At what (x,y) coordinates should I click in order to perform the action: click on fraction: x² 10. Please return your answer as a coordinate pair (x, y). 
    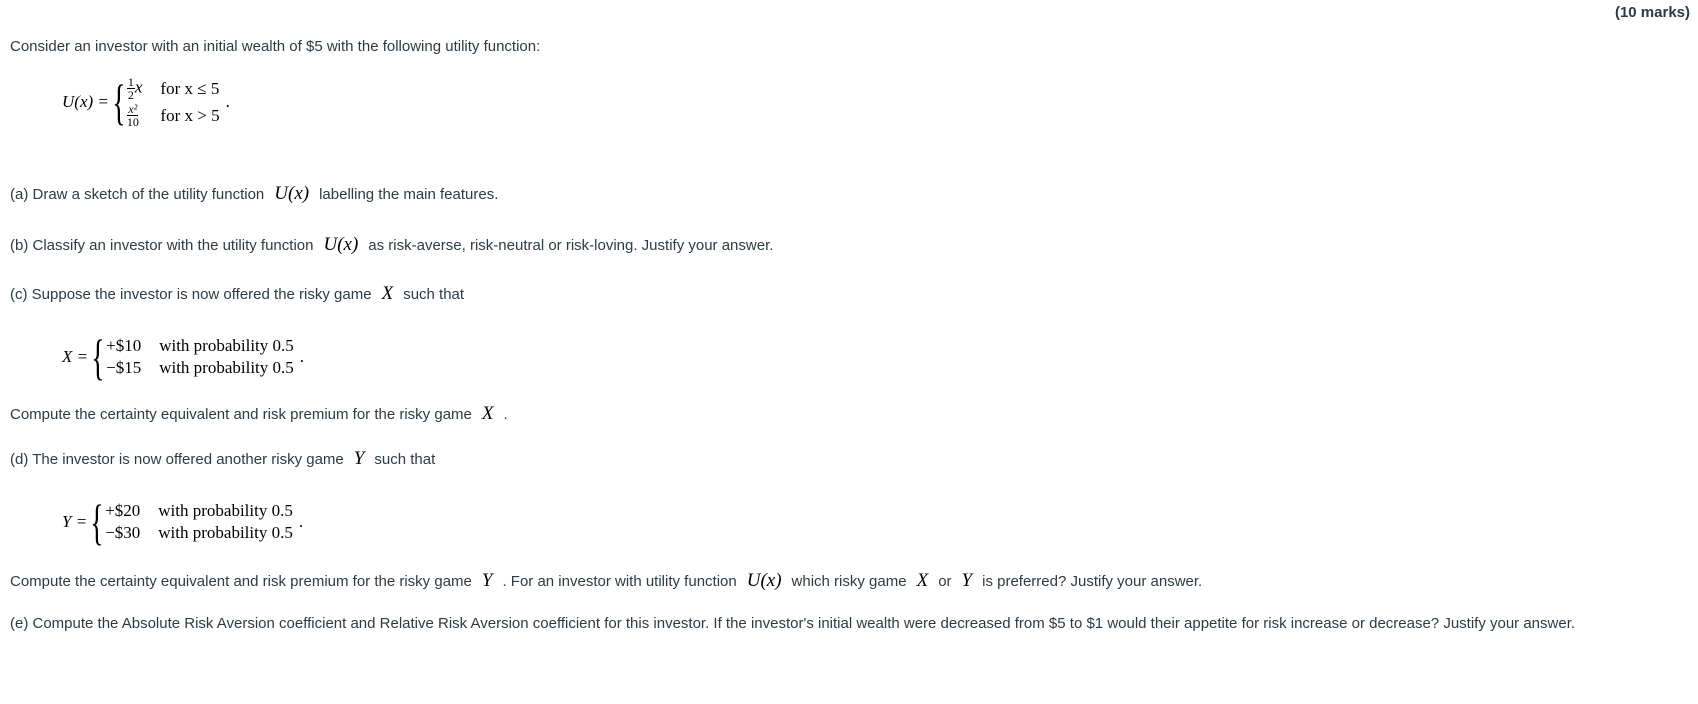
    Looking at the image, I should click on (132, 115).